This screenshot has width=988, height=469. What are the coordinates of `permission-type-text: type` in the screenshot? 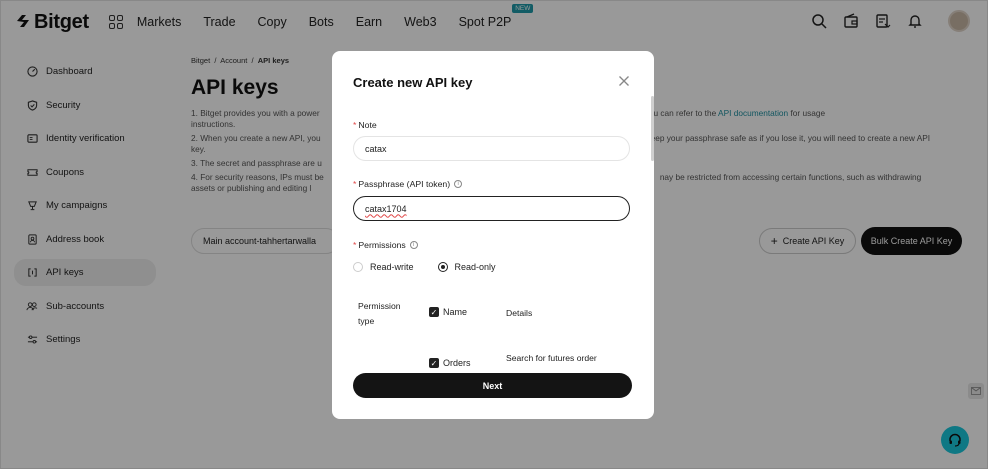 It's located at (366, 321).